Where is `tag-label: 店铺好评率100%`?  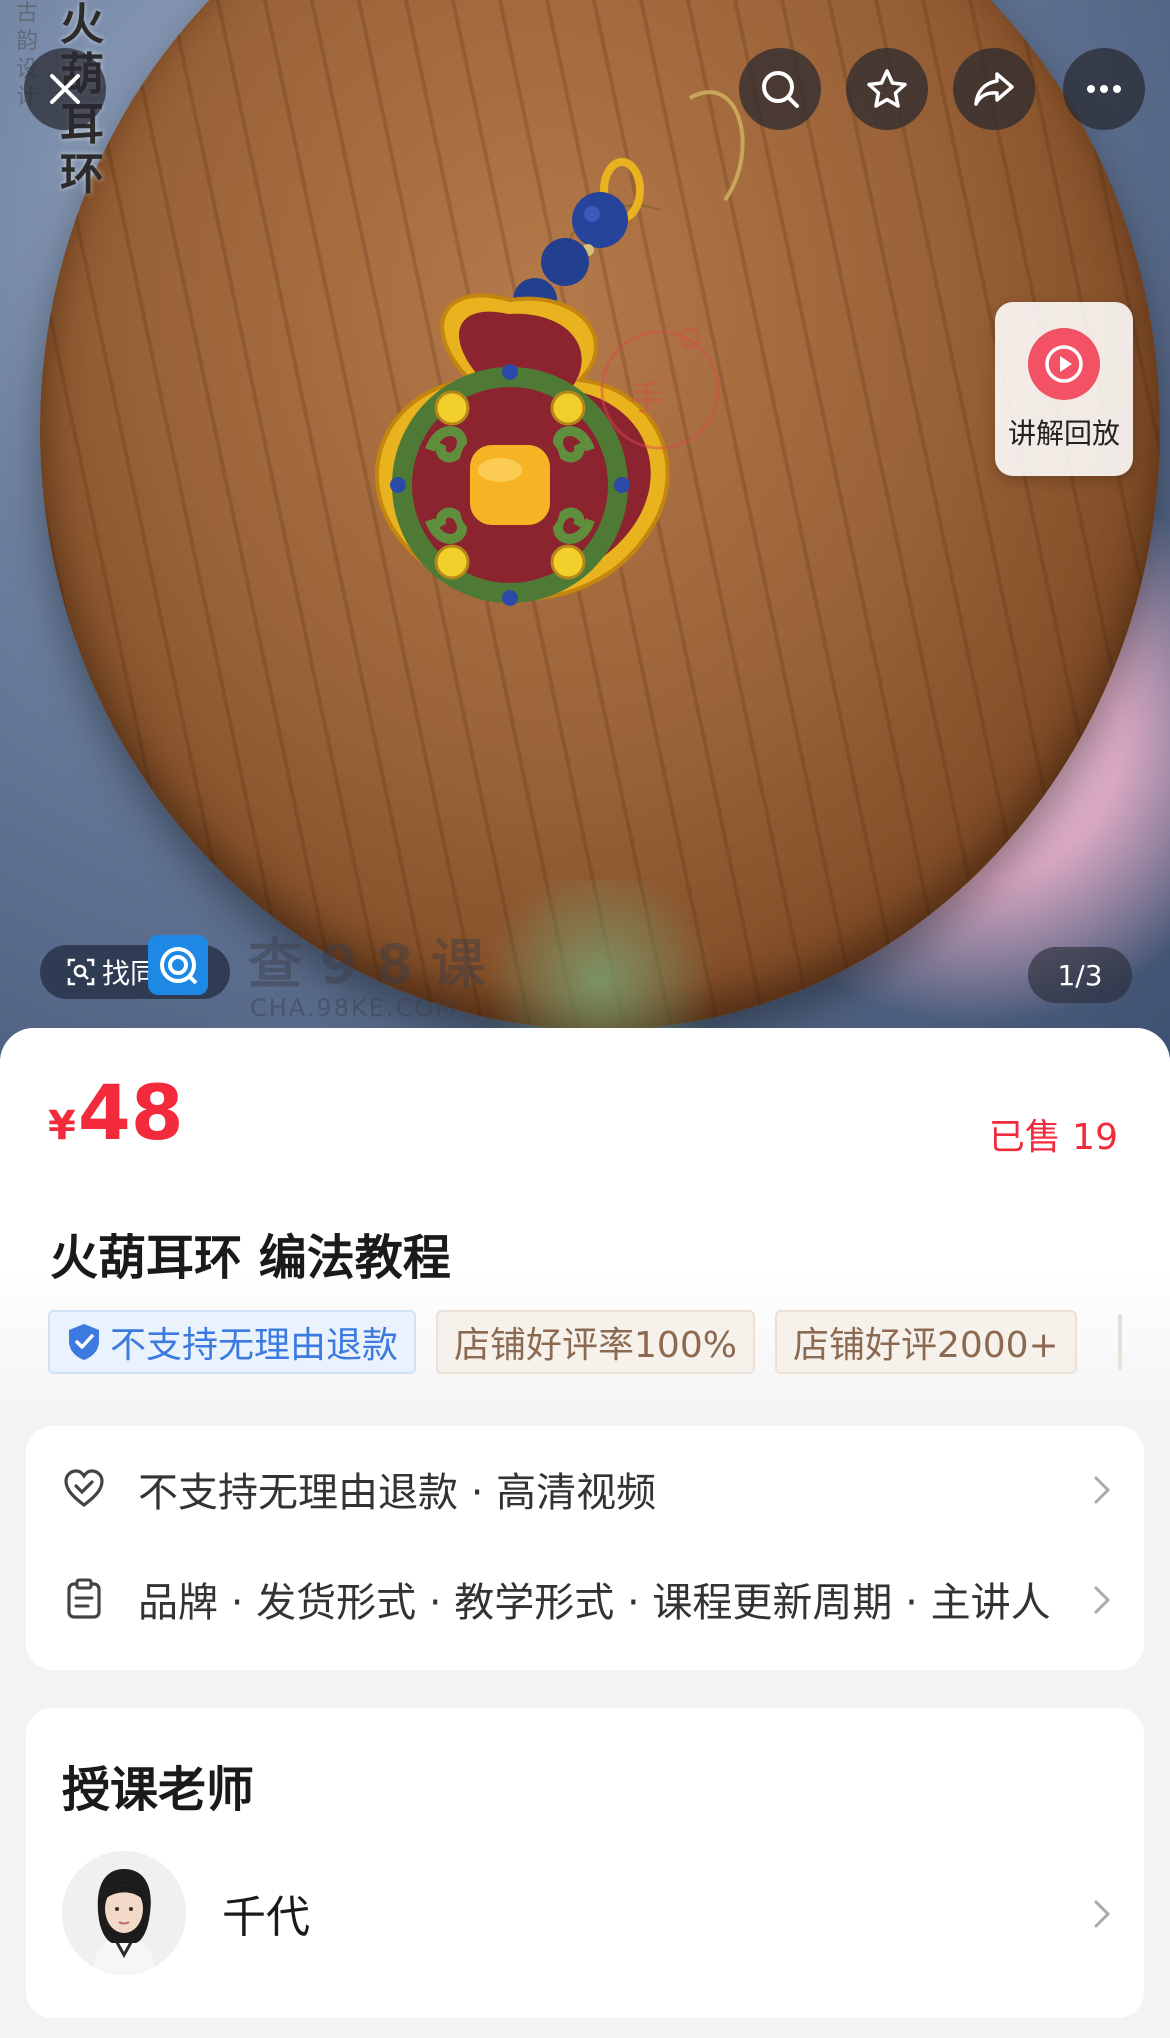
tag-label: 店铺好评率100% is located at coordinates (595, 1345).